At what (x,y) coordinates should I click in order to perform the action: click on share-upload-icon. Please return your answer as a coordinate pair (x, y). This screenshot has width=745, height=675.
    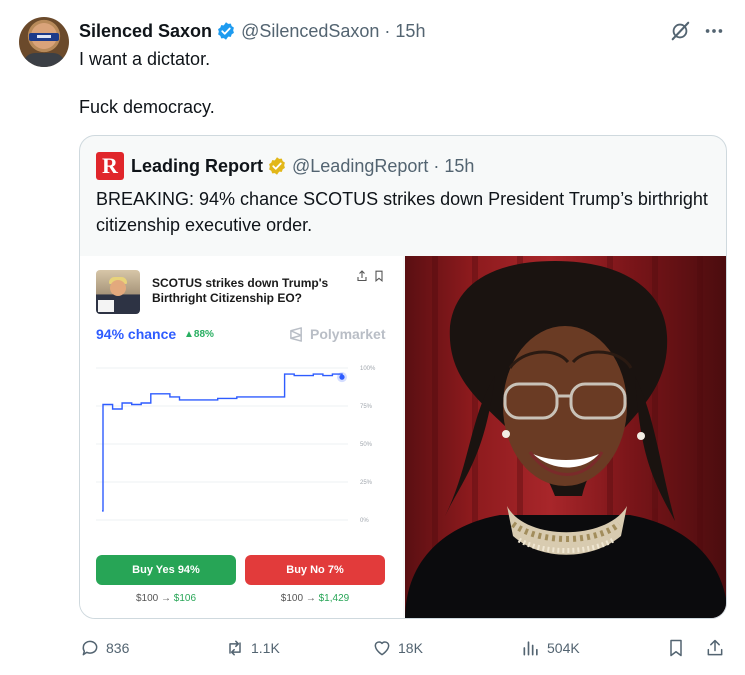
    Looking at the image, I should click on (715, 647).